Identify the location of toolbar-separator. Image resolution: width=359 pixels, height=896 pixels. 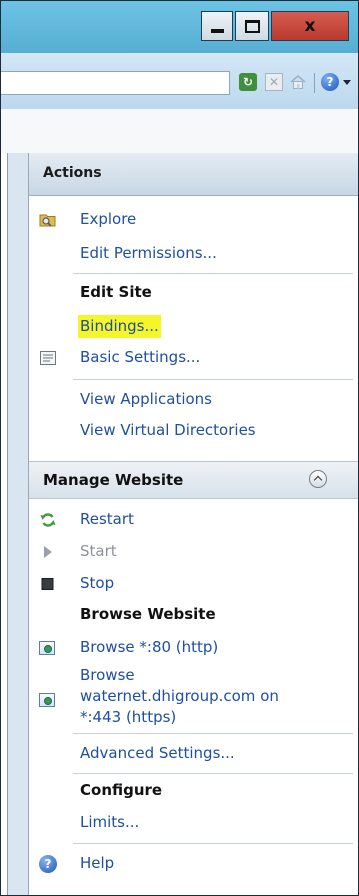
(314, 83).